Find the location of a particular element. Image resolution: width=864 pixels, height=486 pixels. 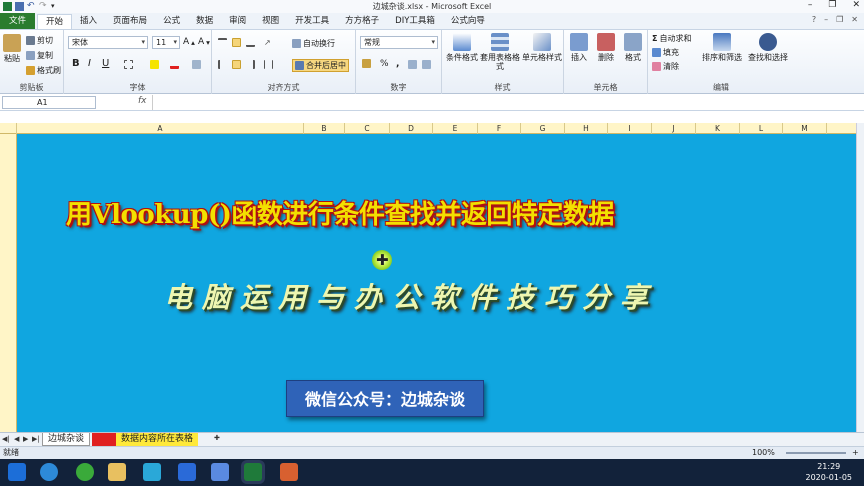

percent-button: % is located at coordinates (384, 64).